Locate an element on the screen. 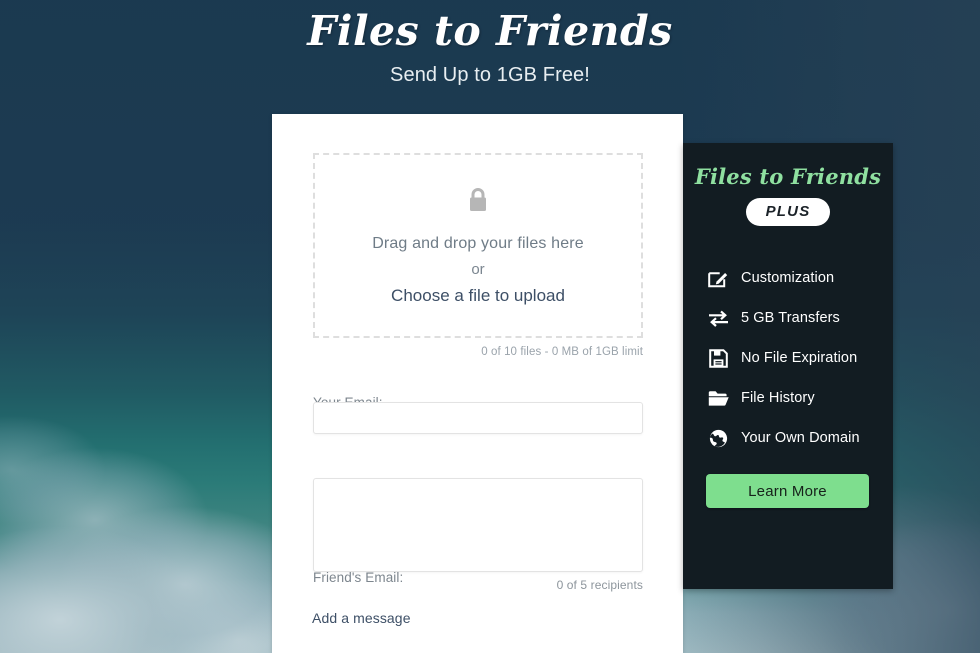  page-tagline: Send Up to 1GB Free! is located at coordinates (490, 75).